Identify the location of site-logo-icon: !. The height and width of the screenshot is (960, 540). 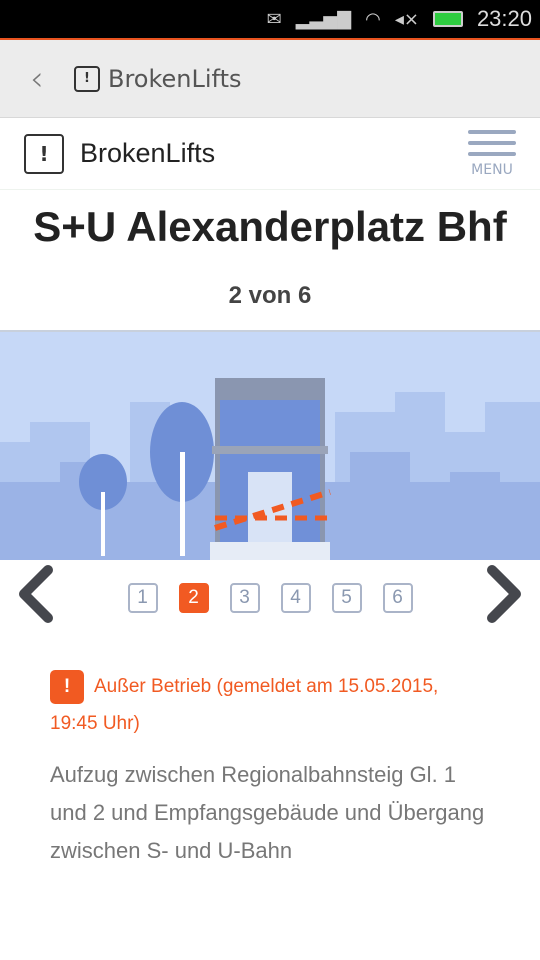
(44, 153).